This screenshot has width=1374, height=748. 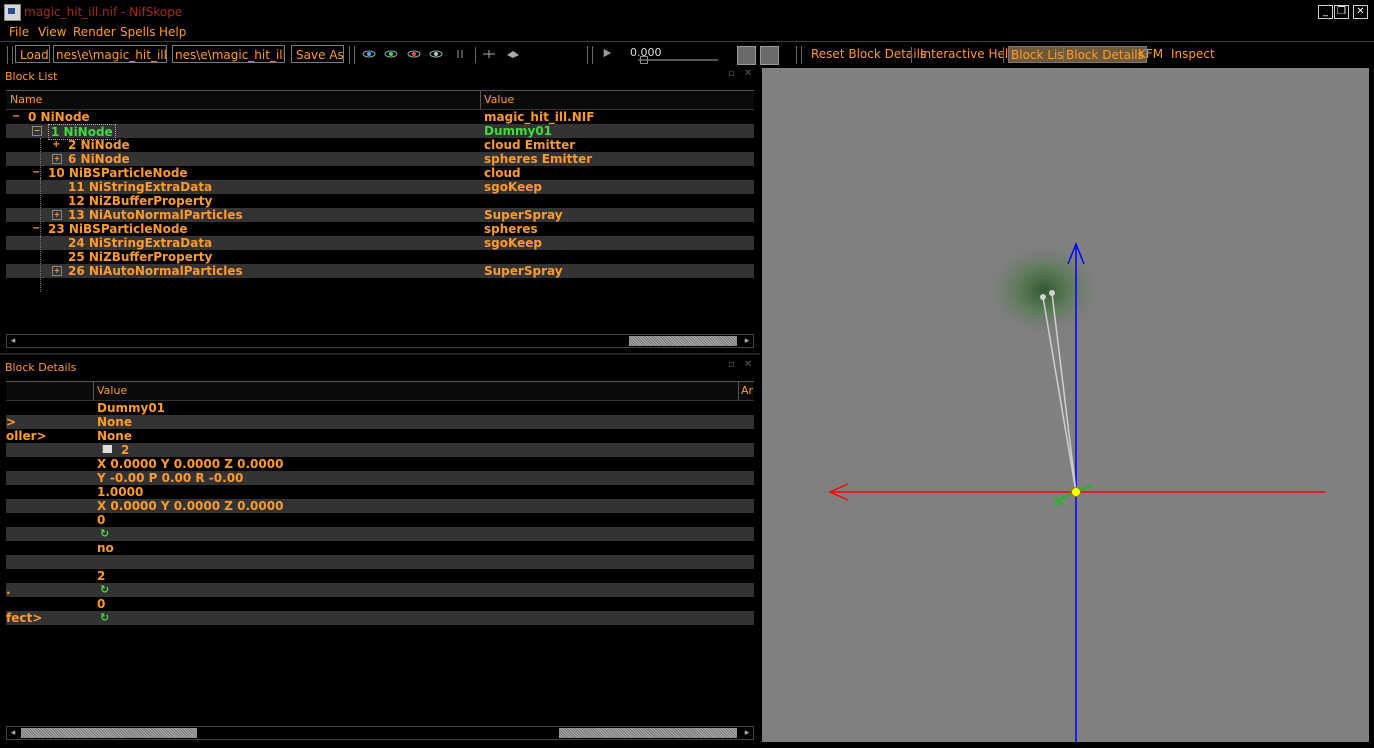 I want to click on field-value: 0, so click(x=101, y=520).